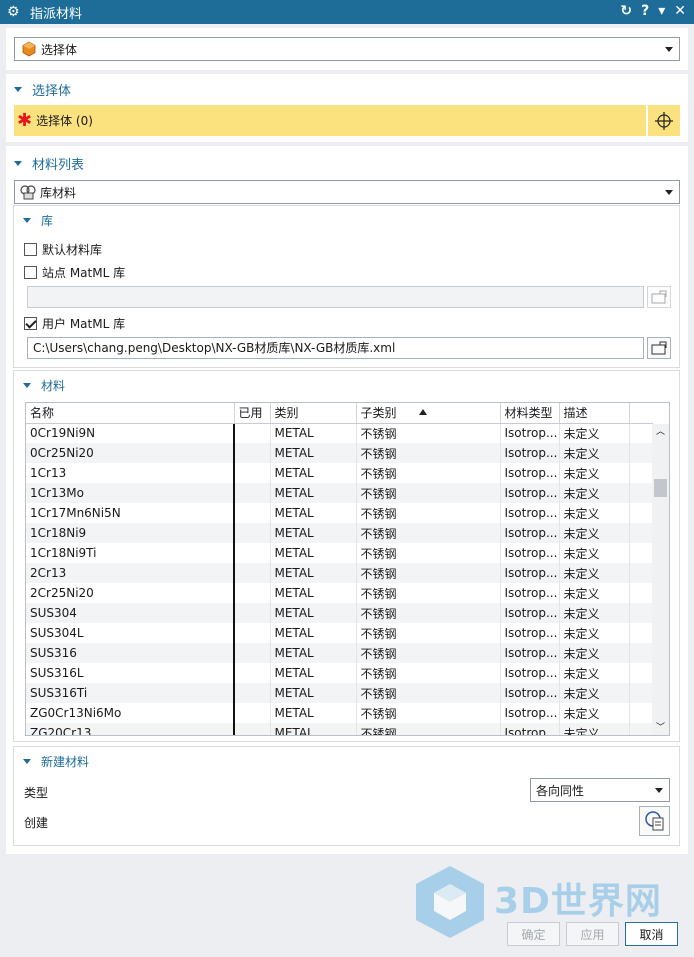 This screenshot has width=694, height=957. Describe the element at coordinates (645, 11) in the screenshot. I see `help-icon: ?` at that location.